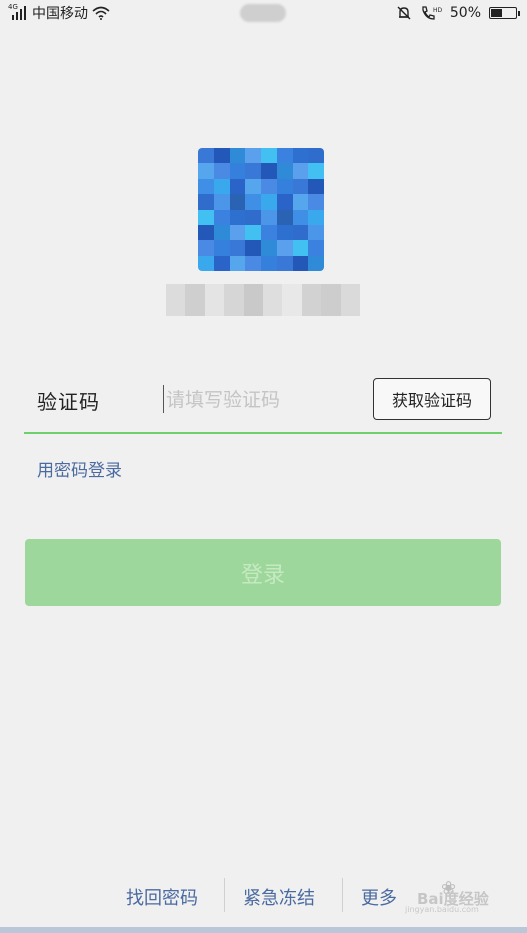  What do you see at coordinates (13, 7) in the screenshot?
I see `network-type: 4G` at bounding box center [13, 7].